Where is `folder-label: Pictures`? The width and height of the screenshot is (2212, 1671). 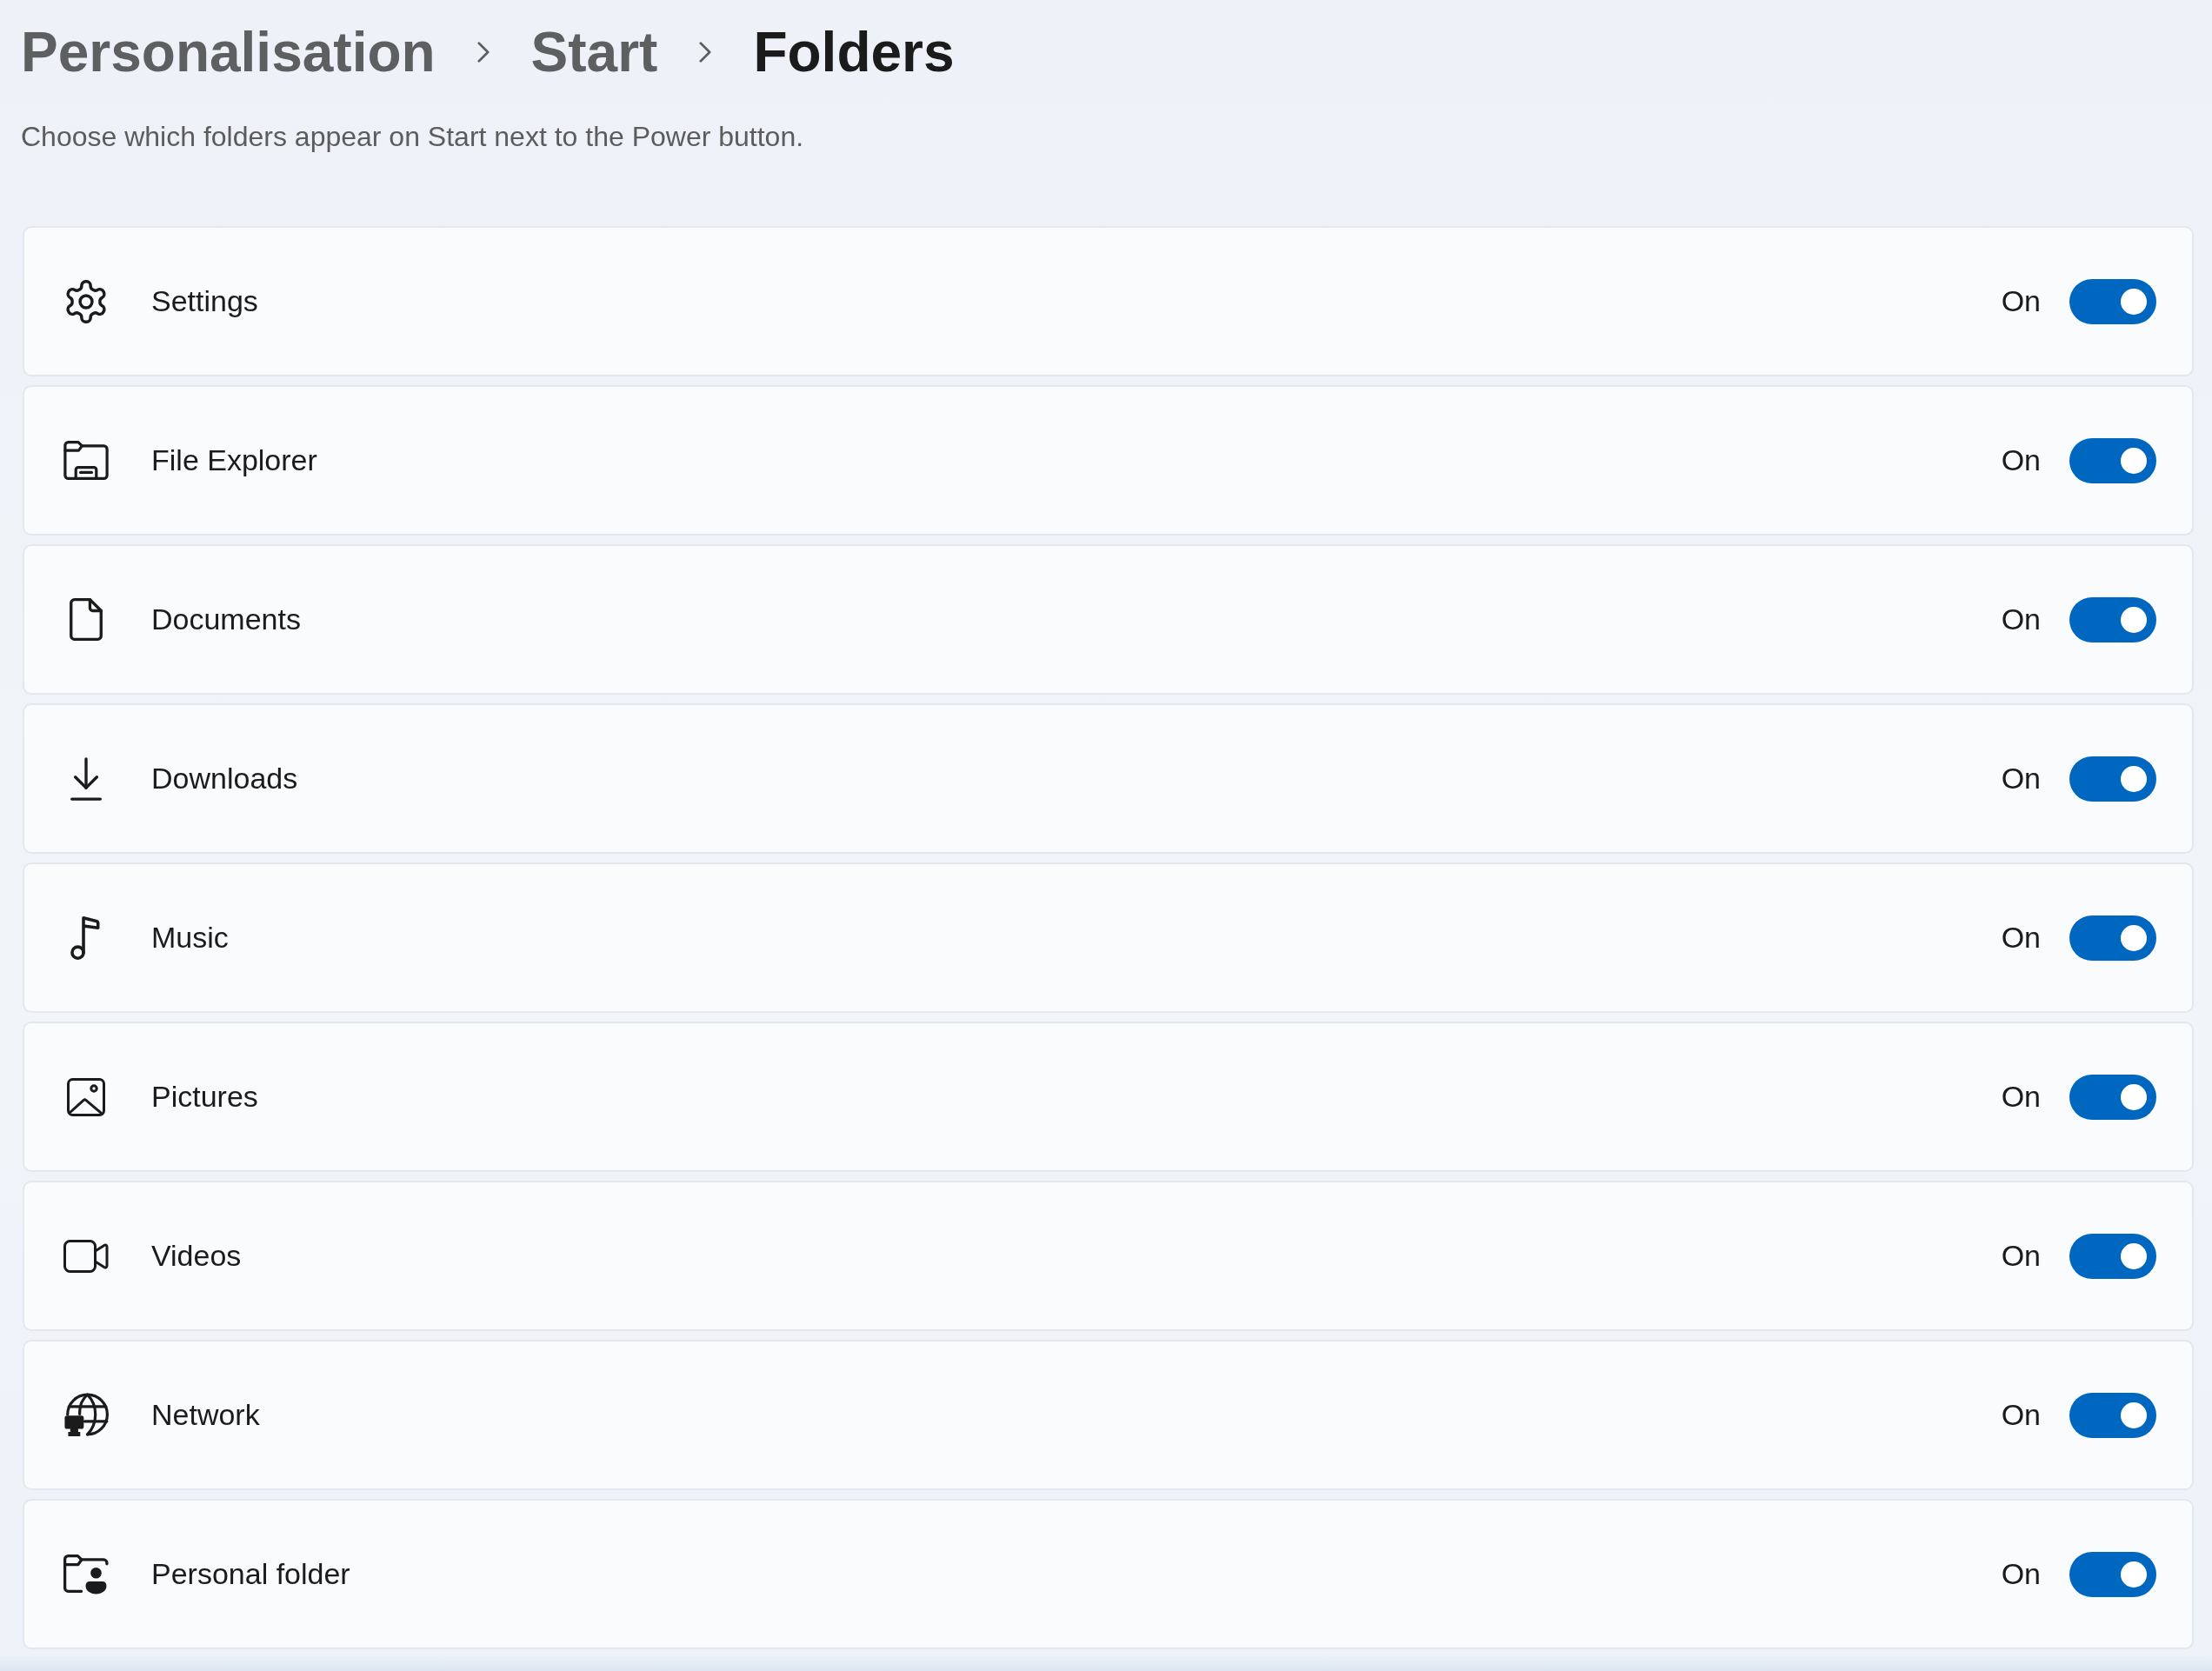
folder-label: Pictures is located at coordinates (204, 1097).